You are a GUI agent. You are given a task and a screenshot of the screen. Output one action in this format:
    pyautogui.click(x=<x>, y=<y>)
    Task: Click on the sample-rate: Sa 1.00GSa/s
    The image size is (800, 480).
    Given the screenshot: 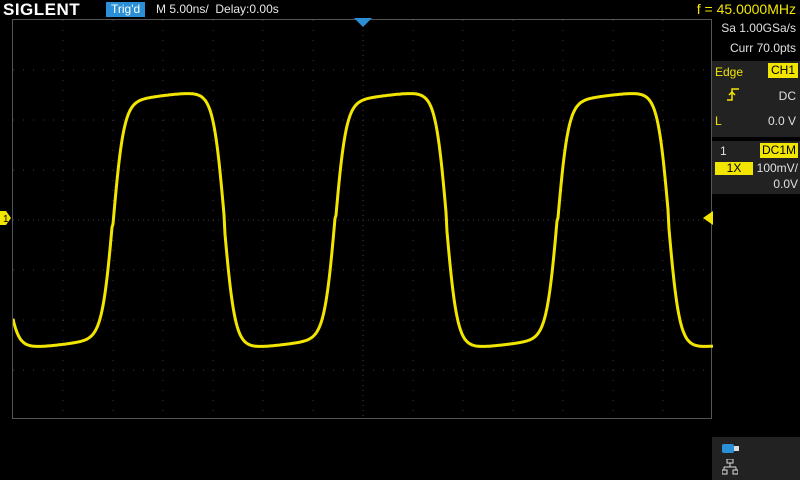 What is the action you would take?
    pyautogui.click(x=758, y=28)
    